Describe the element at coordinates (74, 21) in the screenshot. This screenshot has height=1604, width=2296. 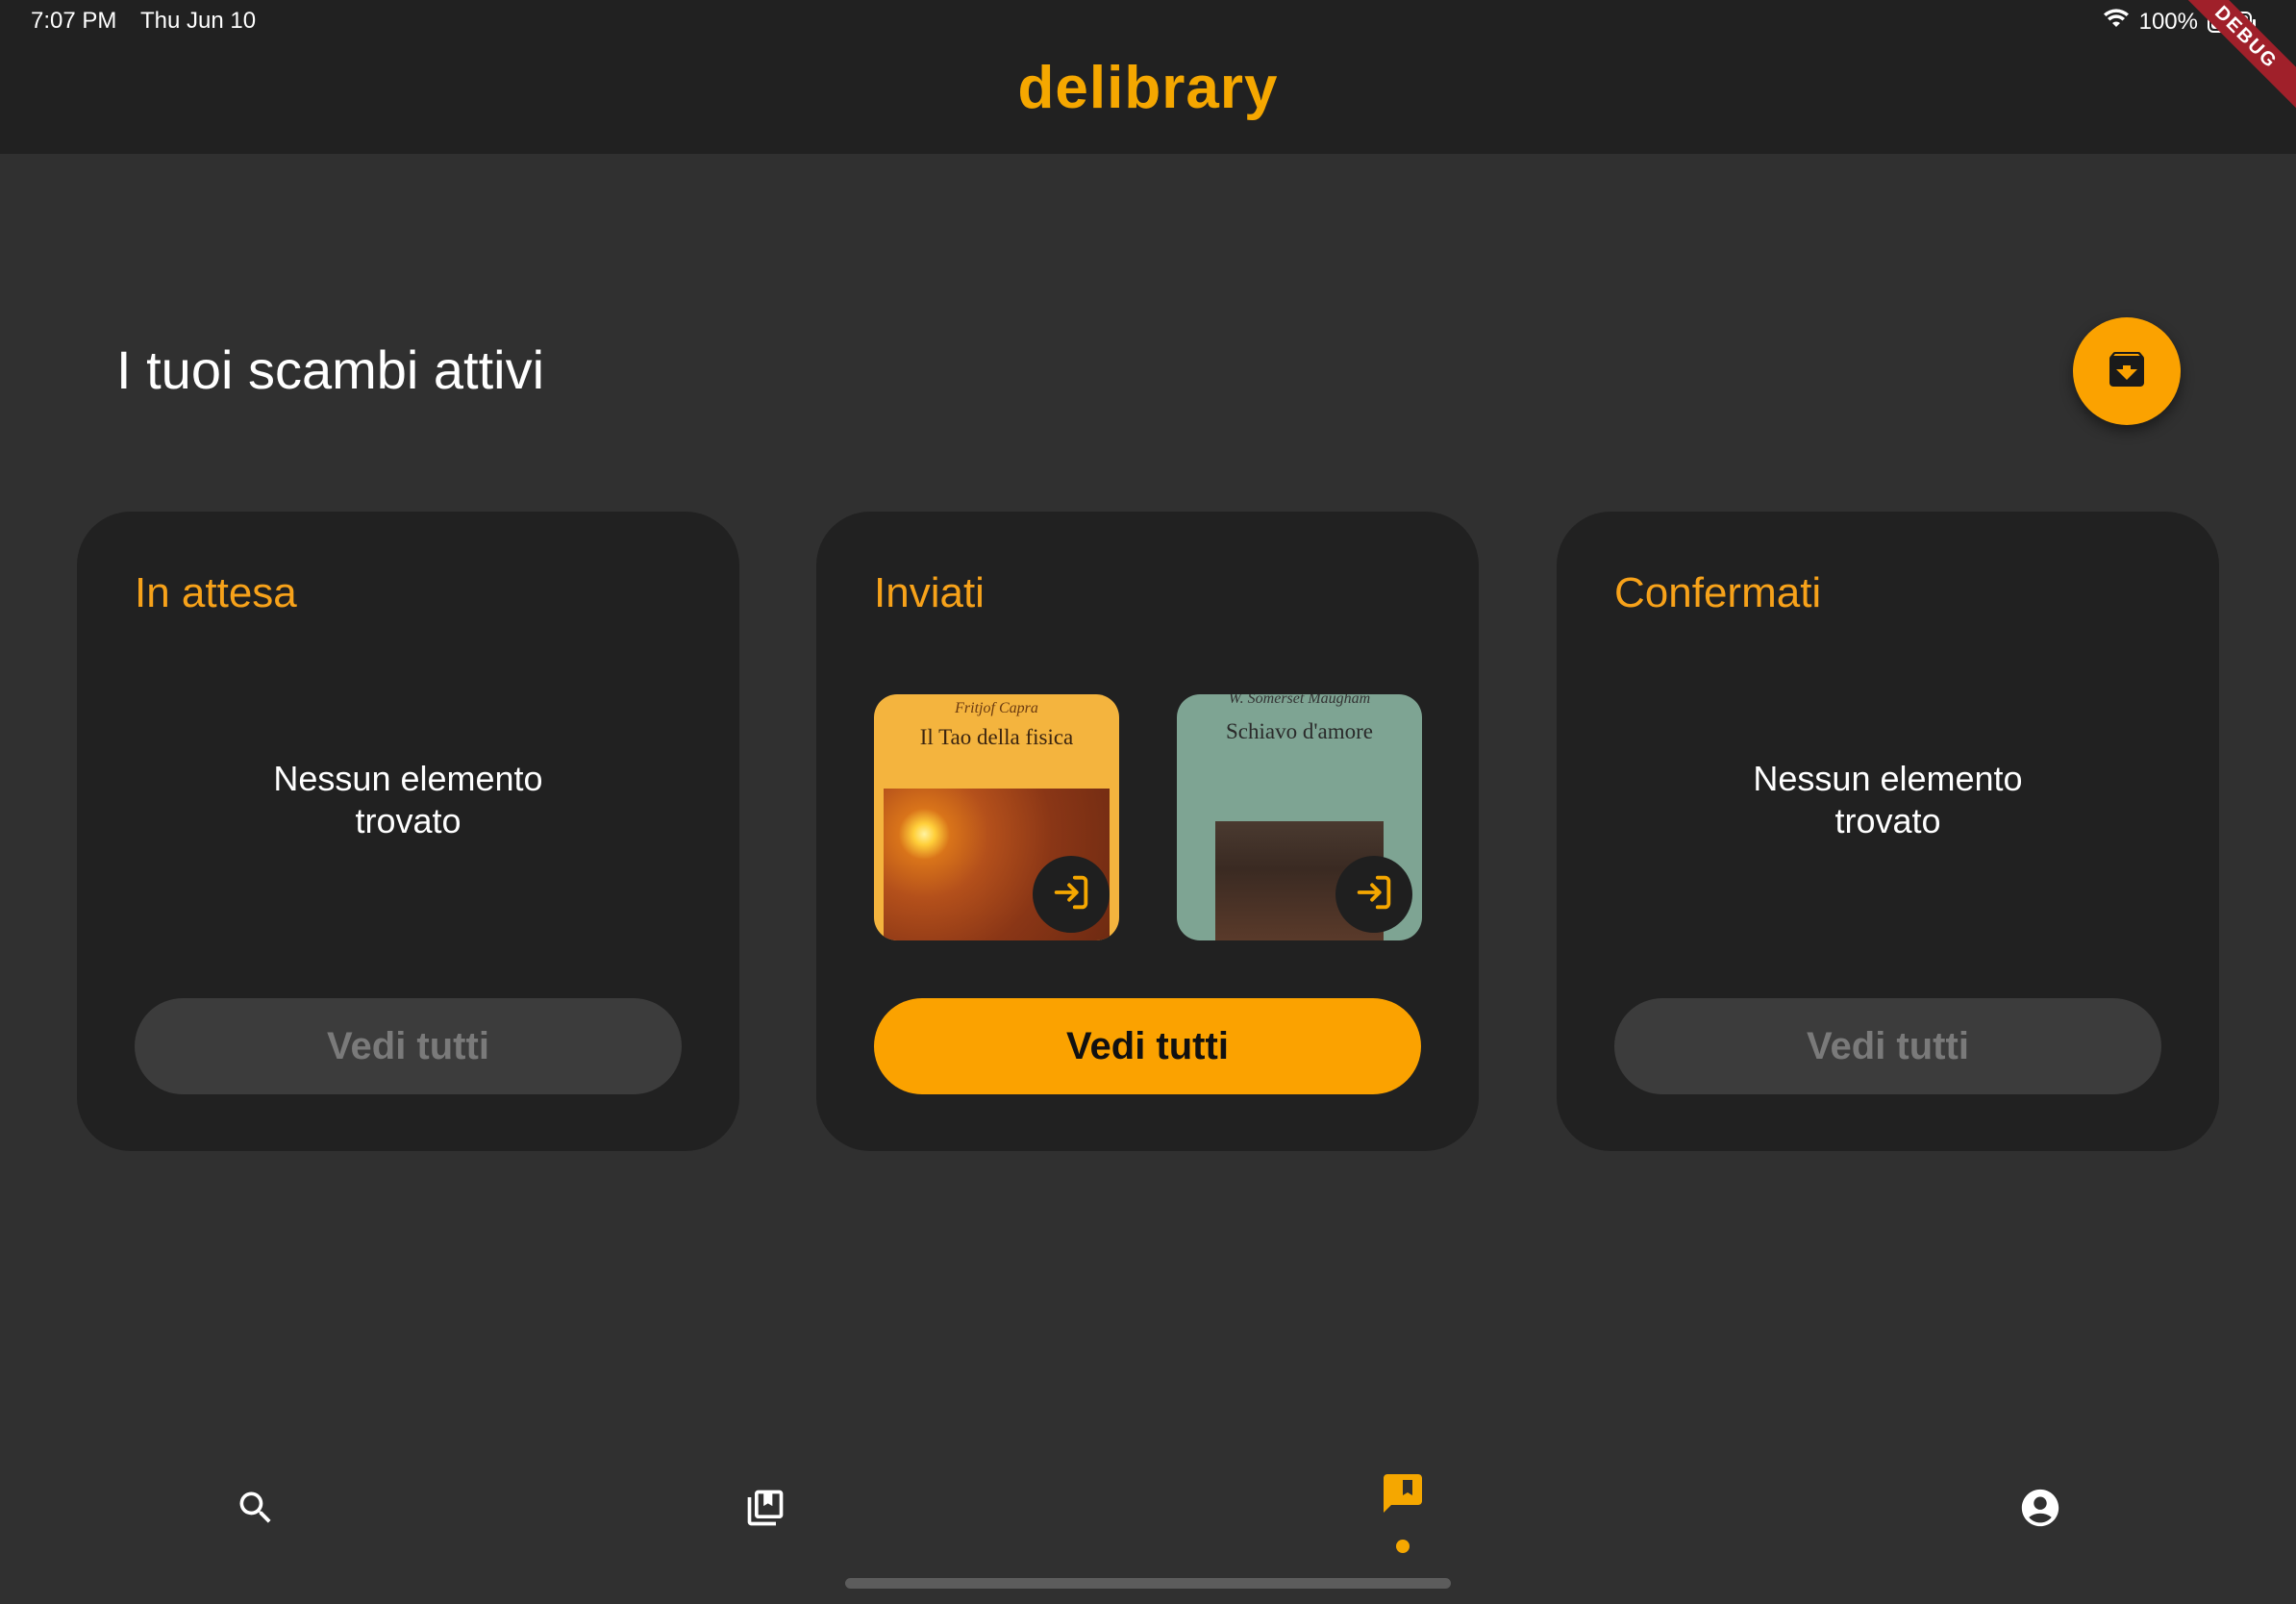
I see `status-time: 7:07 PM` at that location.